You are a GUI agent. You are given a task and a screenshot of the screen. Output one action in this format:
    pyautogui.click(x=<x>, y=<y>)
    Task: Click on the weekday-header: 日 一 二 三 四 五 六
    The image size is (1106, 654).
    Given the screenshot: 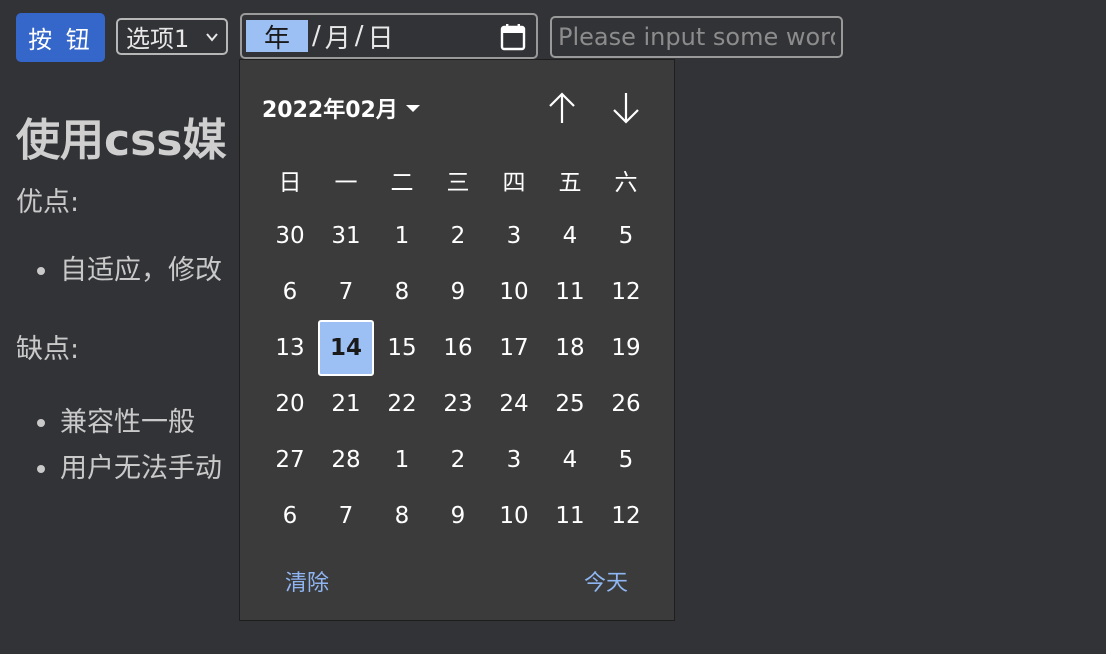 What is the action you would take?
    pyautogui.click(x=458, y=180)
    